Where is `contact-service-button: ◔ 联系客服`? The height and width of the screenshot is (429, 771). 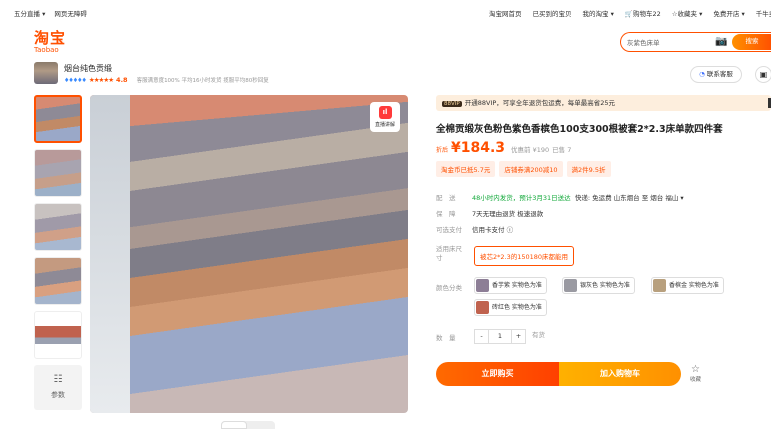 contact-service-button: ◔ 联系客服 is located at coordinates (716, 74).